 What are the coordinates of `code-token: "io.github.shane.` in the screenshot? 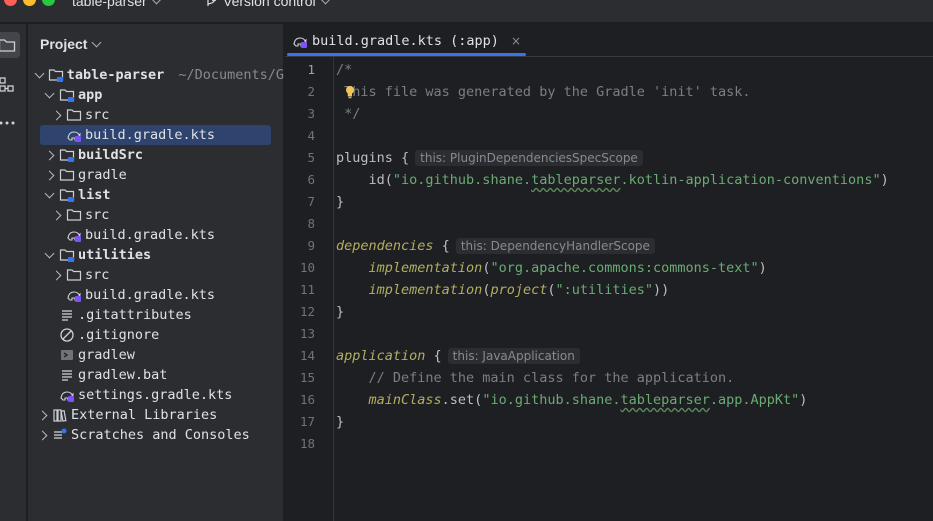 It's located at (462, 180).